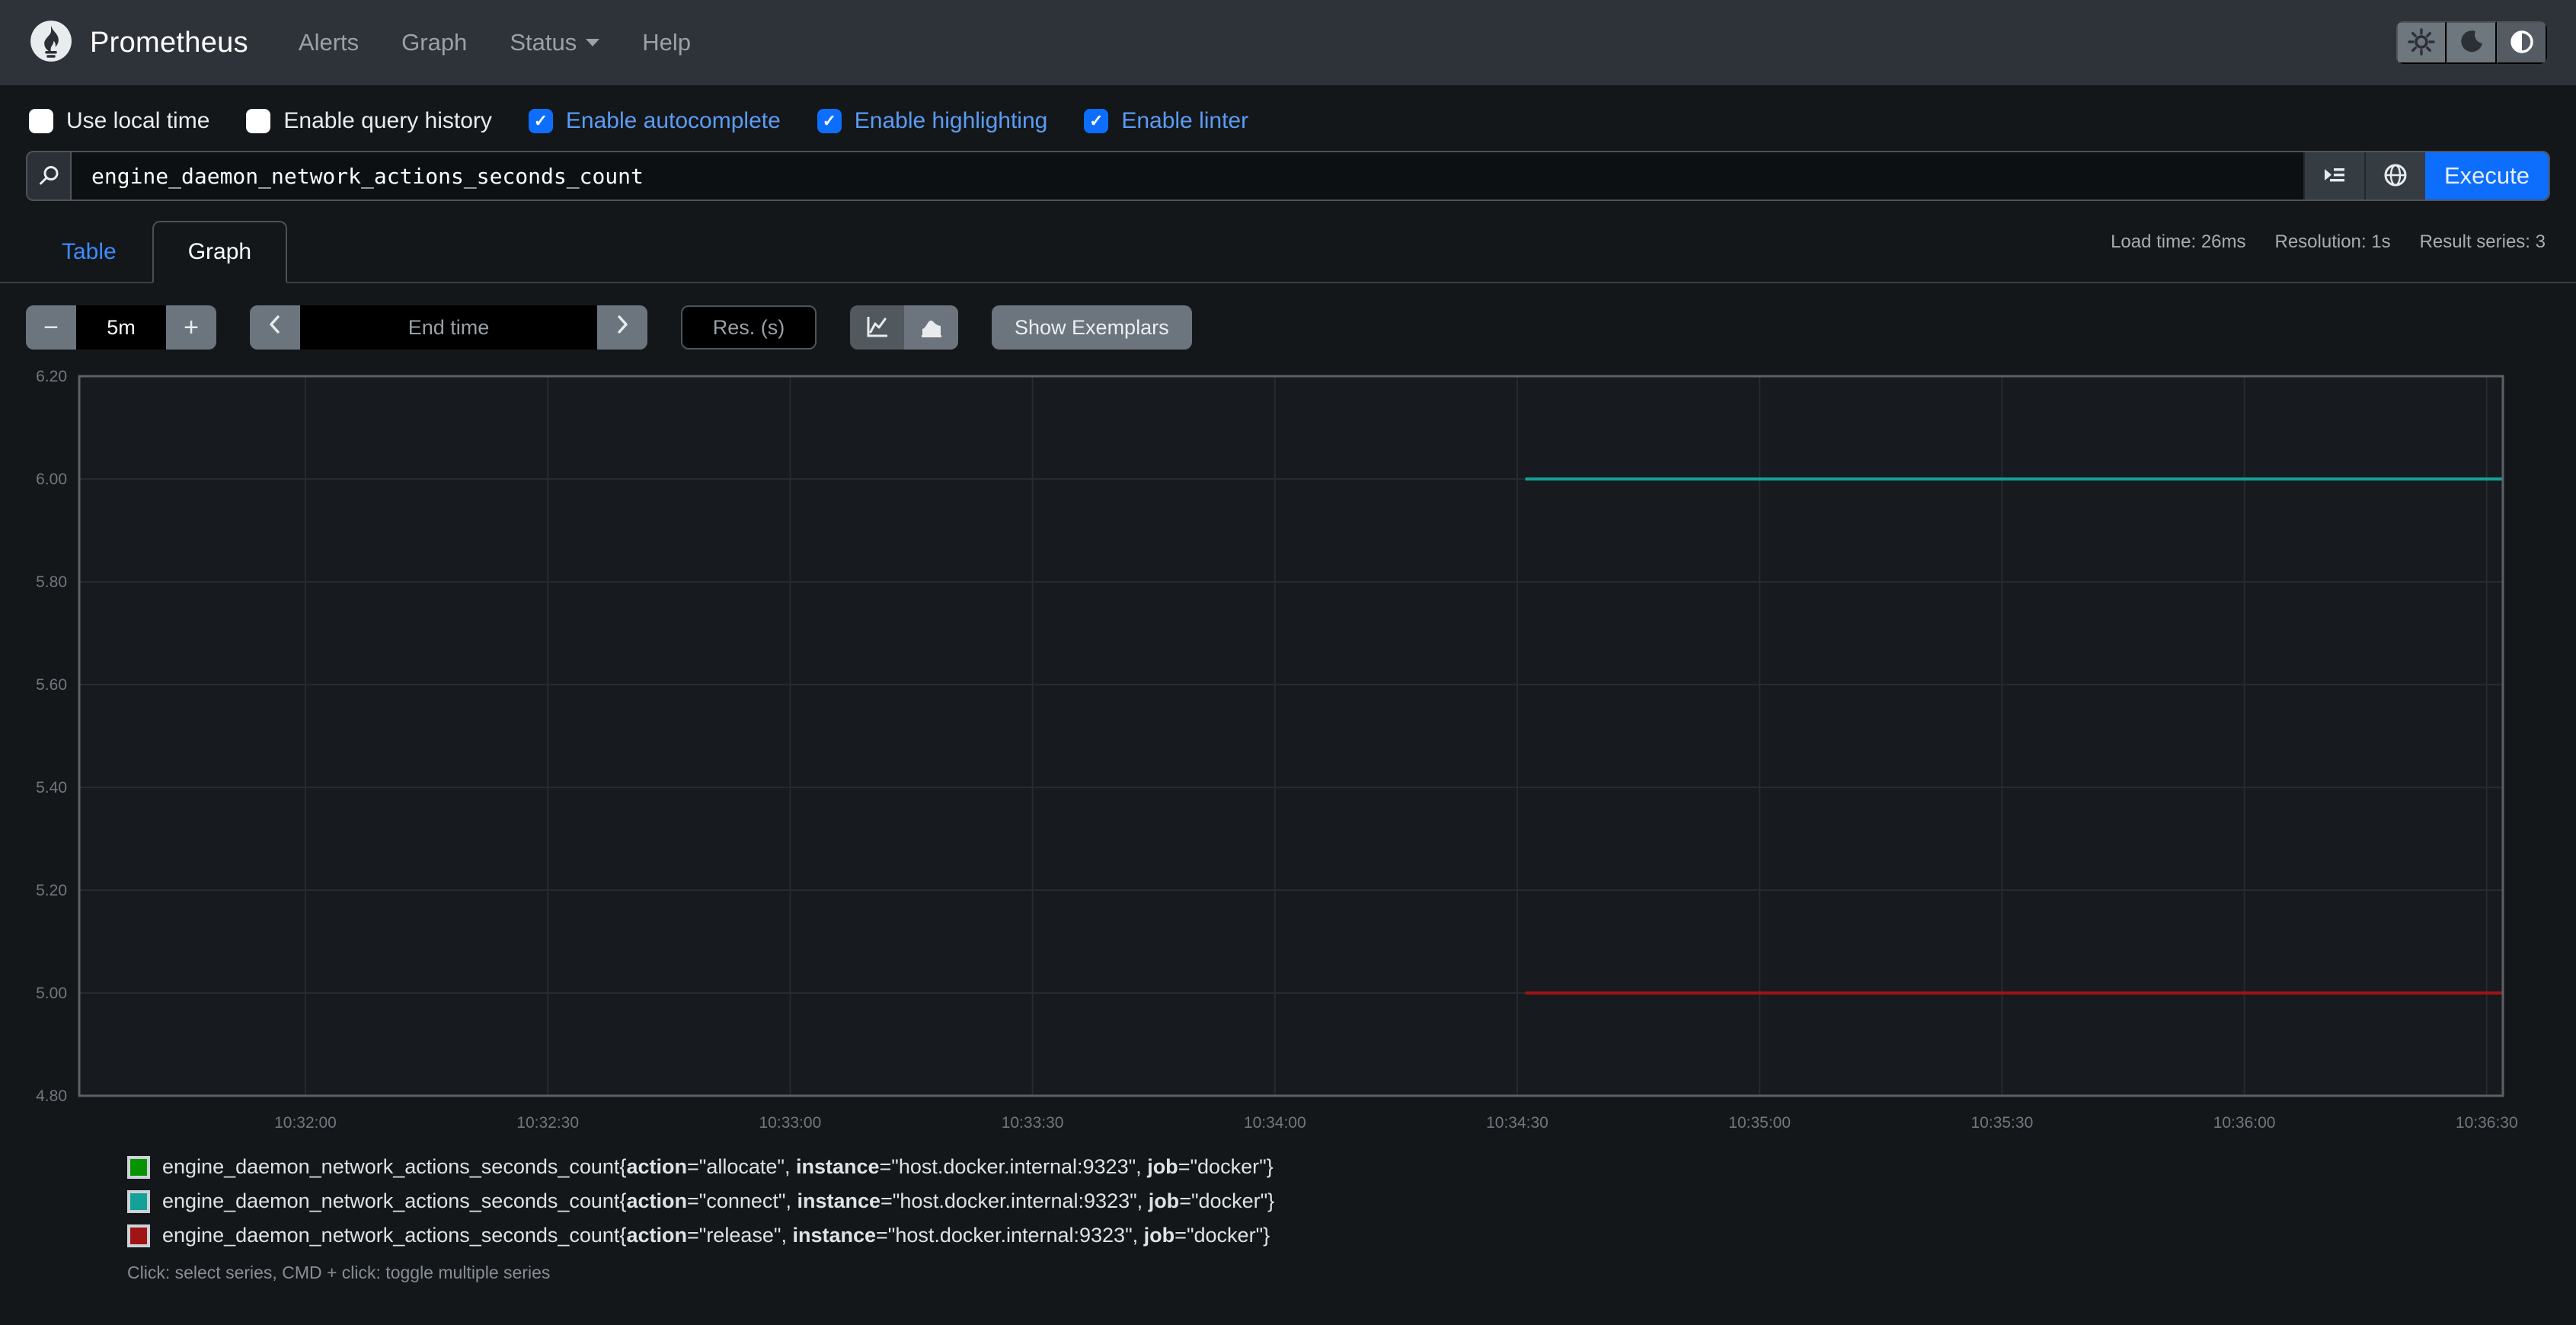 This screenshot has height=1325, width=2576. Describe the element at coordinates (2487, 1121) in the screenshot. I see `x-tick-label: 10:36:30` at that location.